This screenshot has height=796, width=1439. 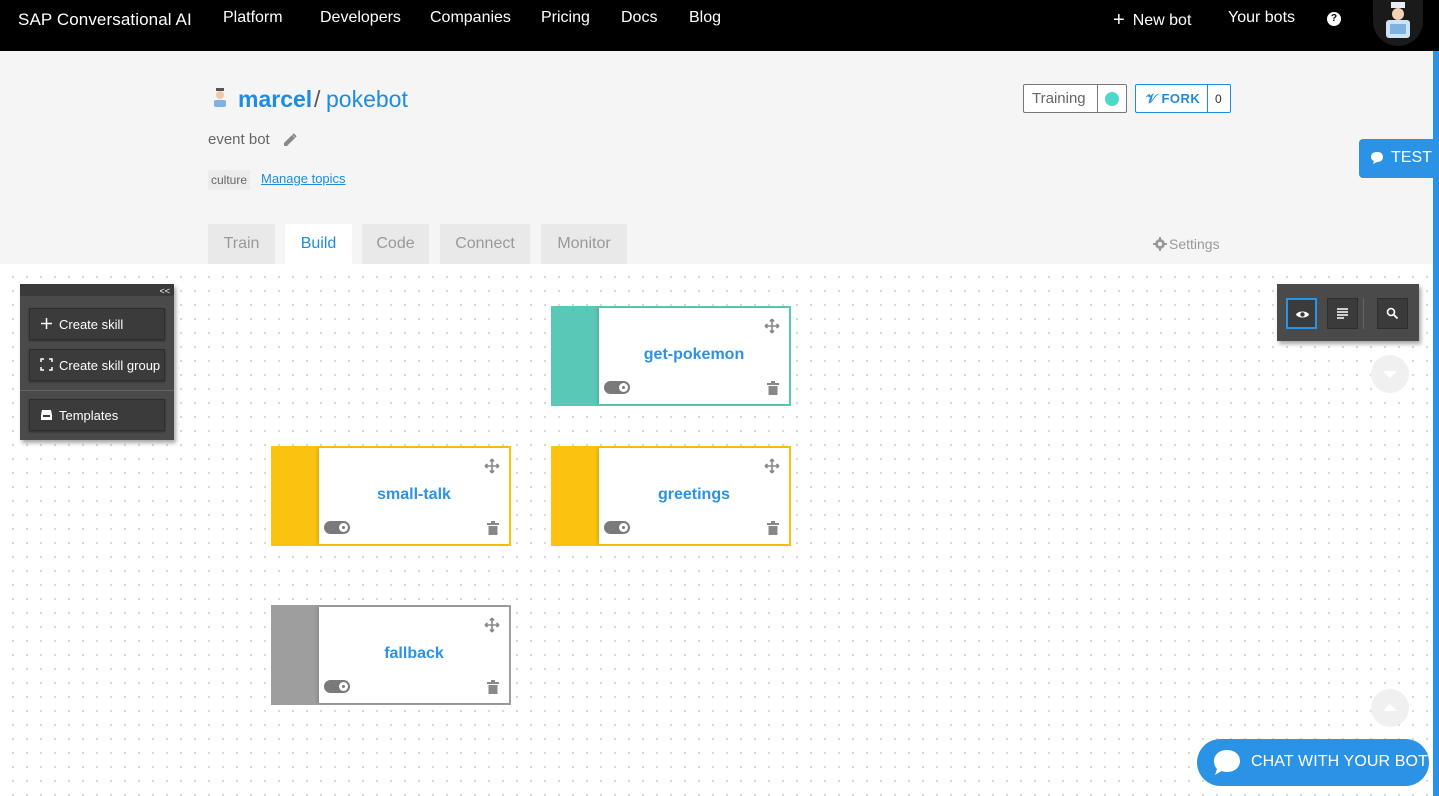 I want to click on list-icon, so click(x=1342, y=313).